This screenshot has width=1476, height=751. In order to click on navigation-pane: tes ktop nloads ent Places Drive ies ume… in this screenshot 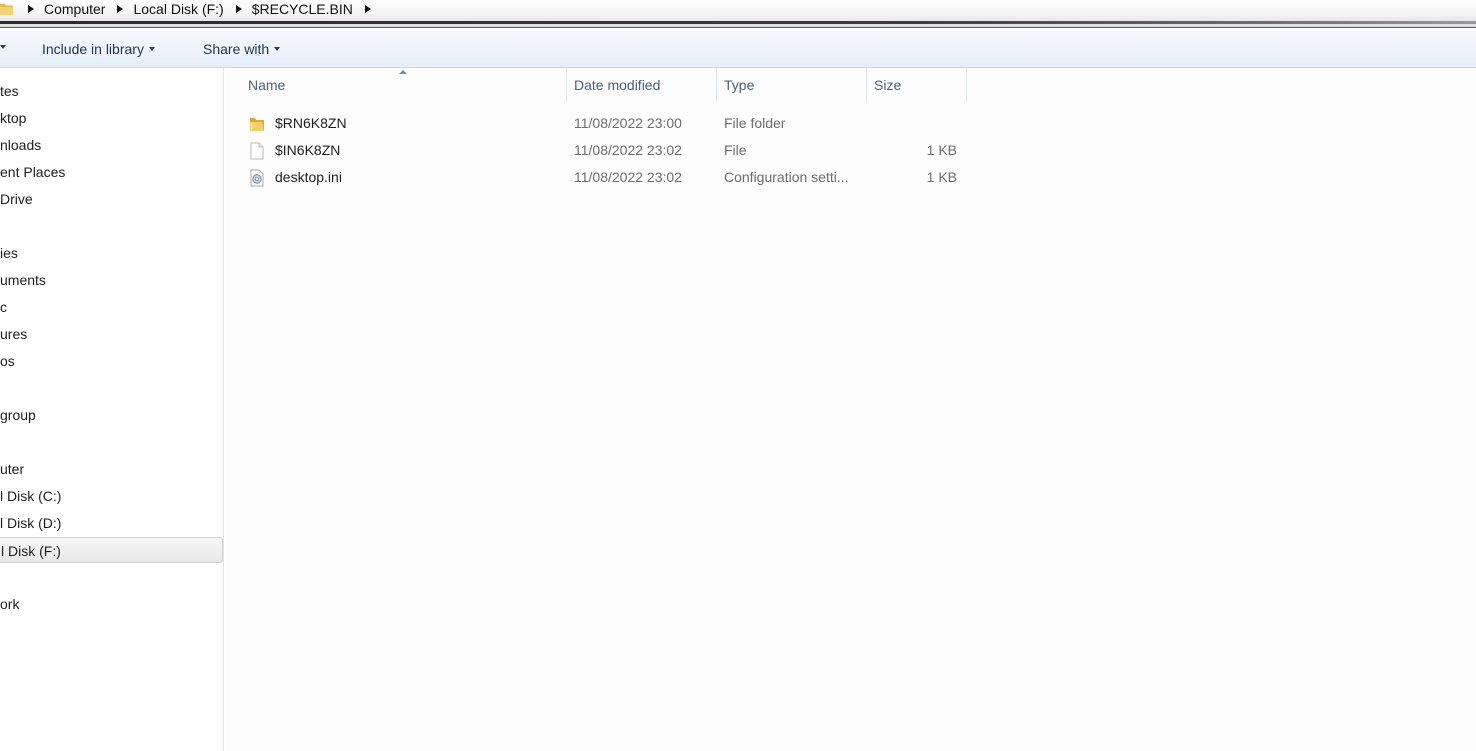, I will do `click(112, 409)`.